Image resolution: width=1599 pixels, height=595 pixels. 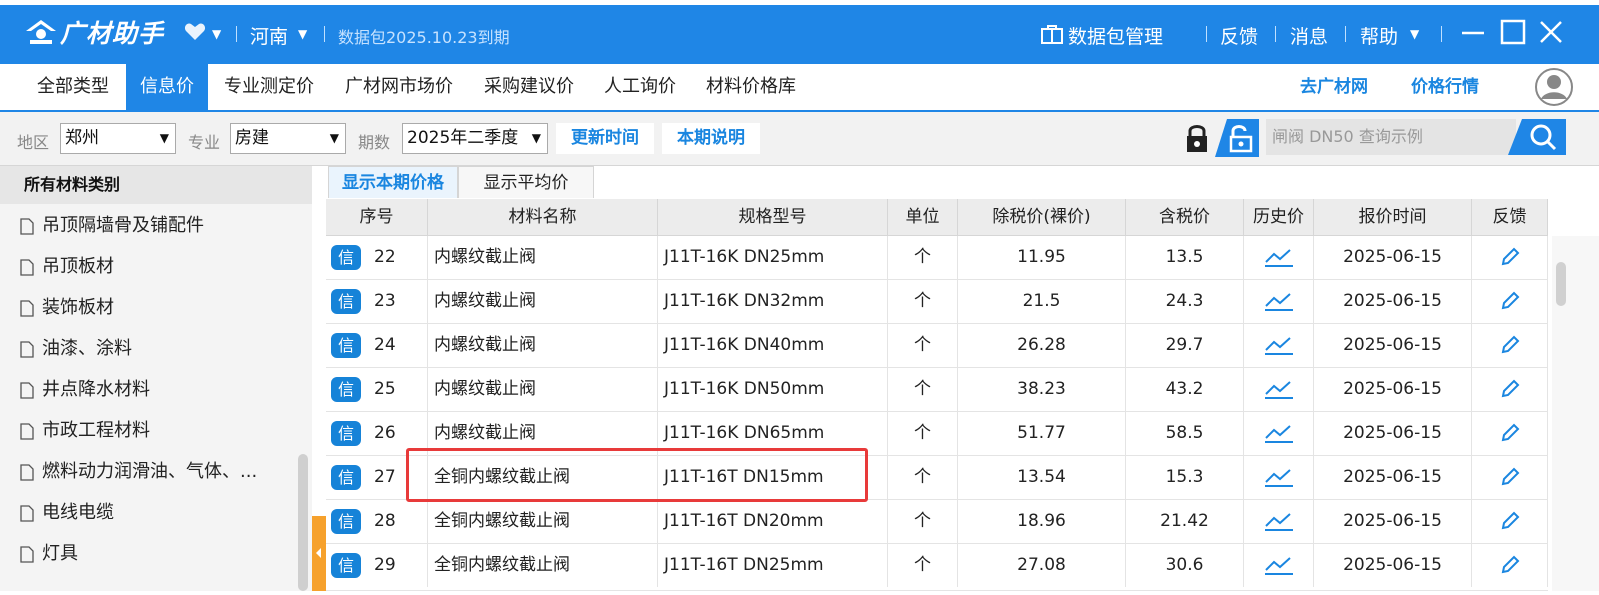 I want to click on col-header-price-ex-tax: 除税价(裸价), so click(x=1042, y=217).